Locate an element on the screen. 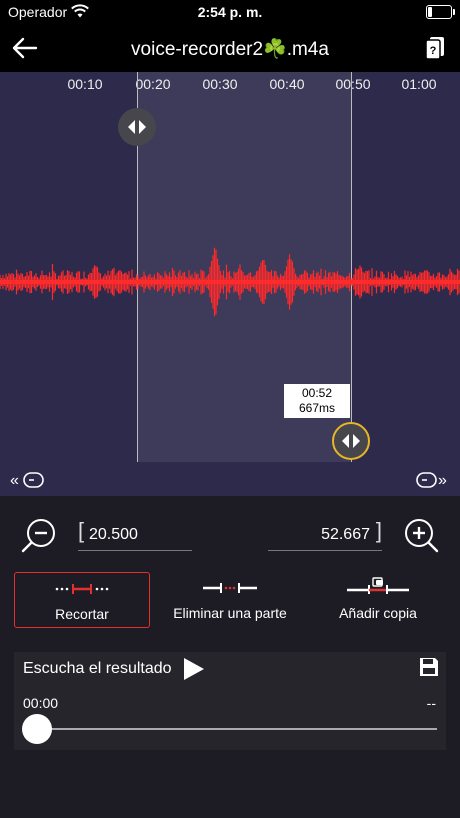 The width and height of the screenshot is (460, 818). end-time-tooltip: 00:52 667ms is located at coordinates (317, 401).